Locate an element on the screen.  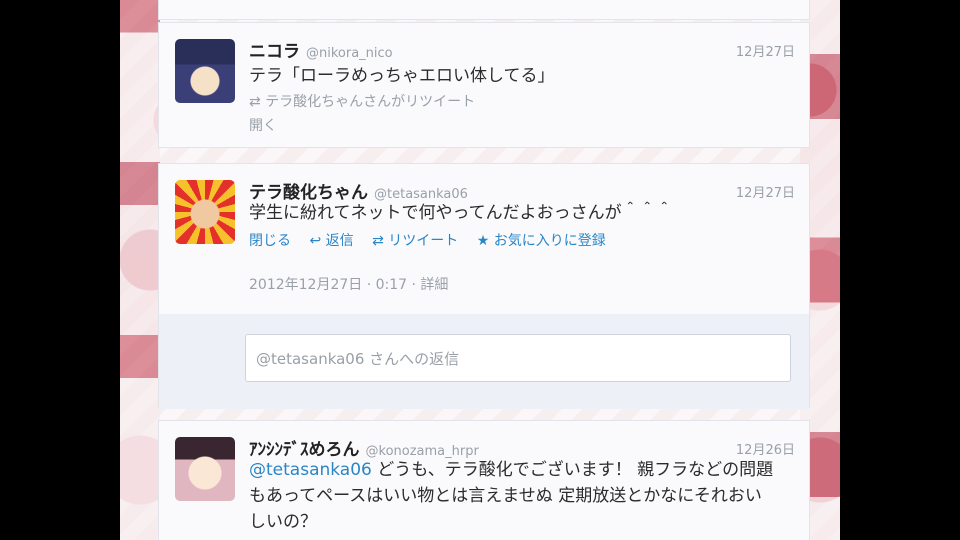
reply-input: @tetasanka06 さんへの返信 is located at coordinates (518, 358).